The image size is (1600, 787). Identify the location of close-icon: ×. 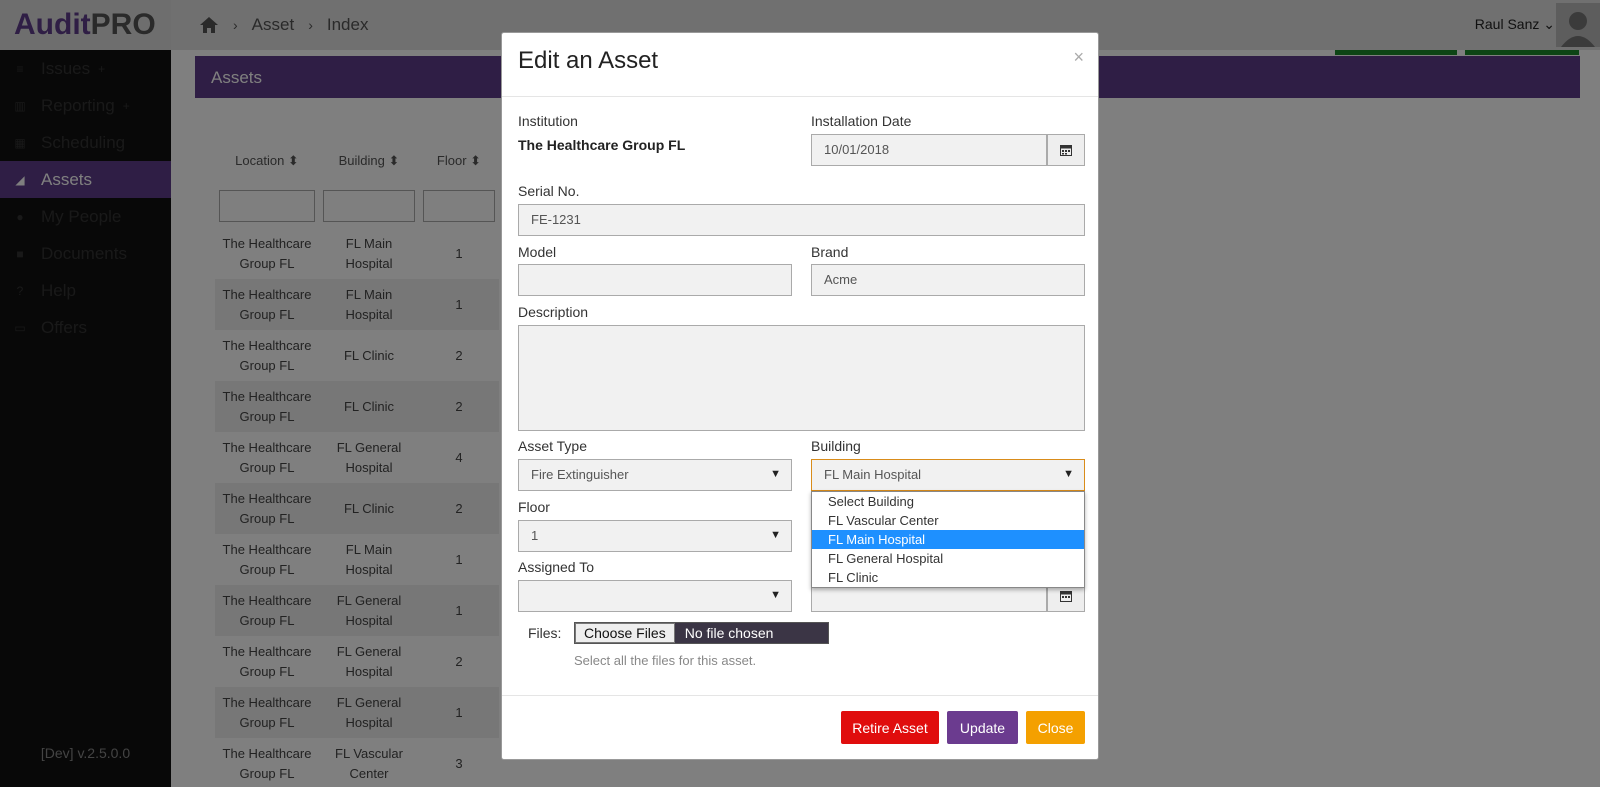
(1078, 57).